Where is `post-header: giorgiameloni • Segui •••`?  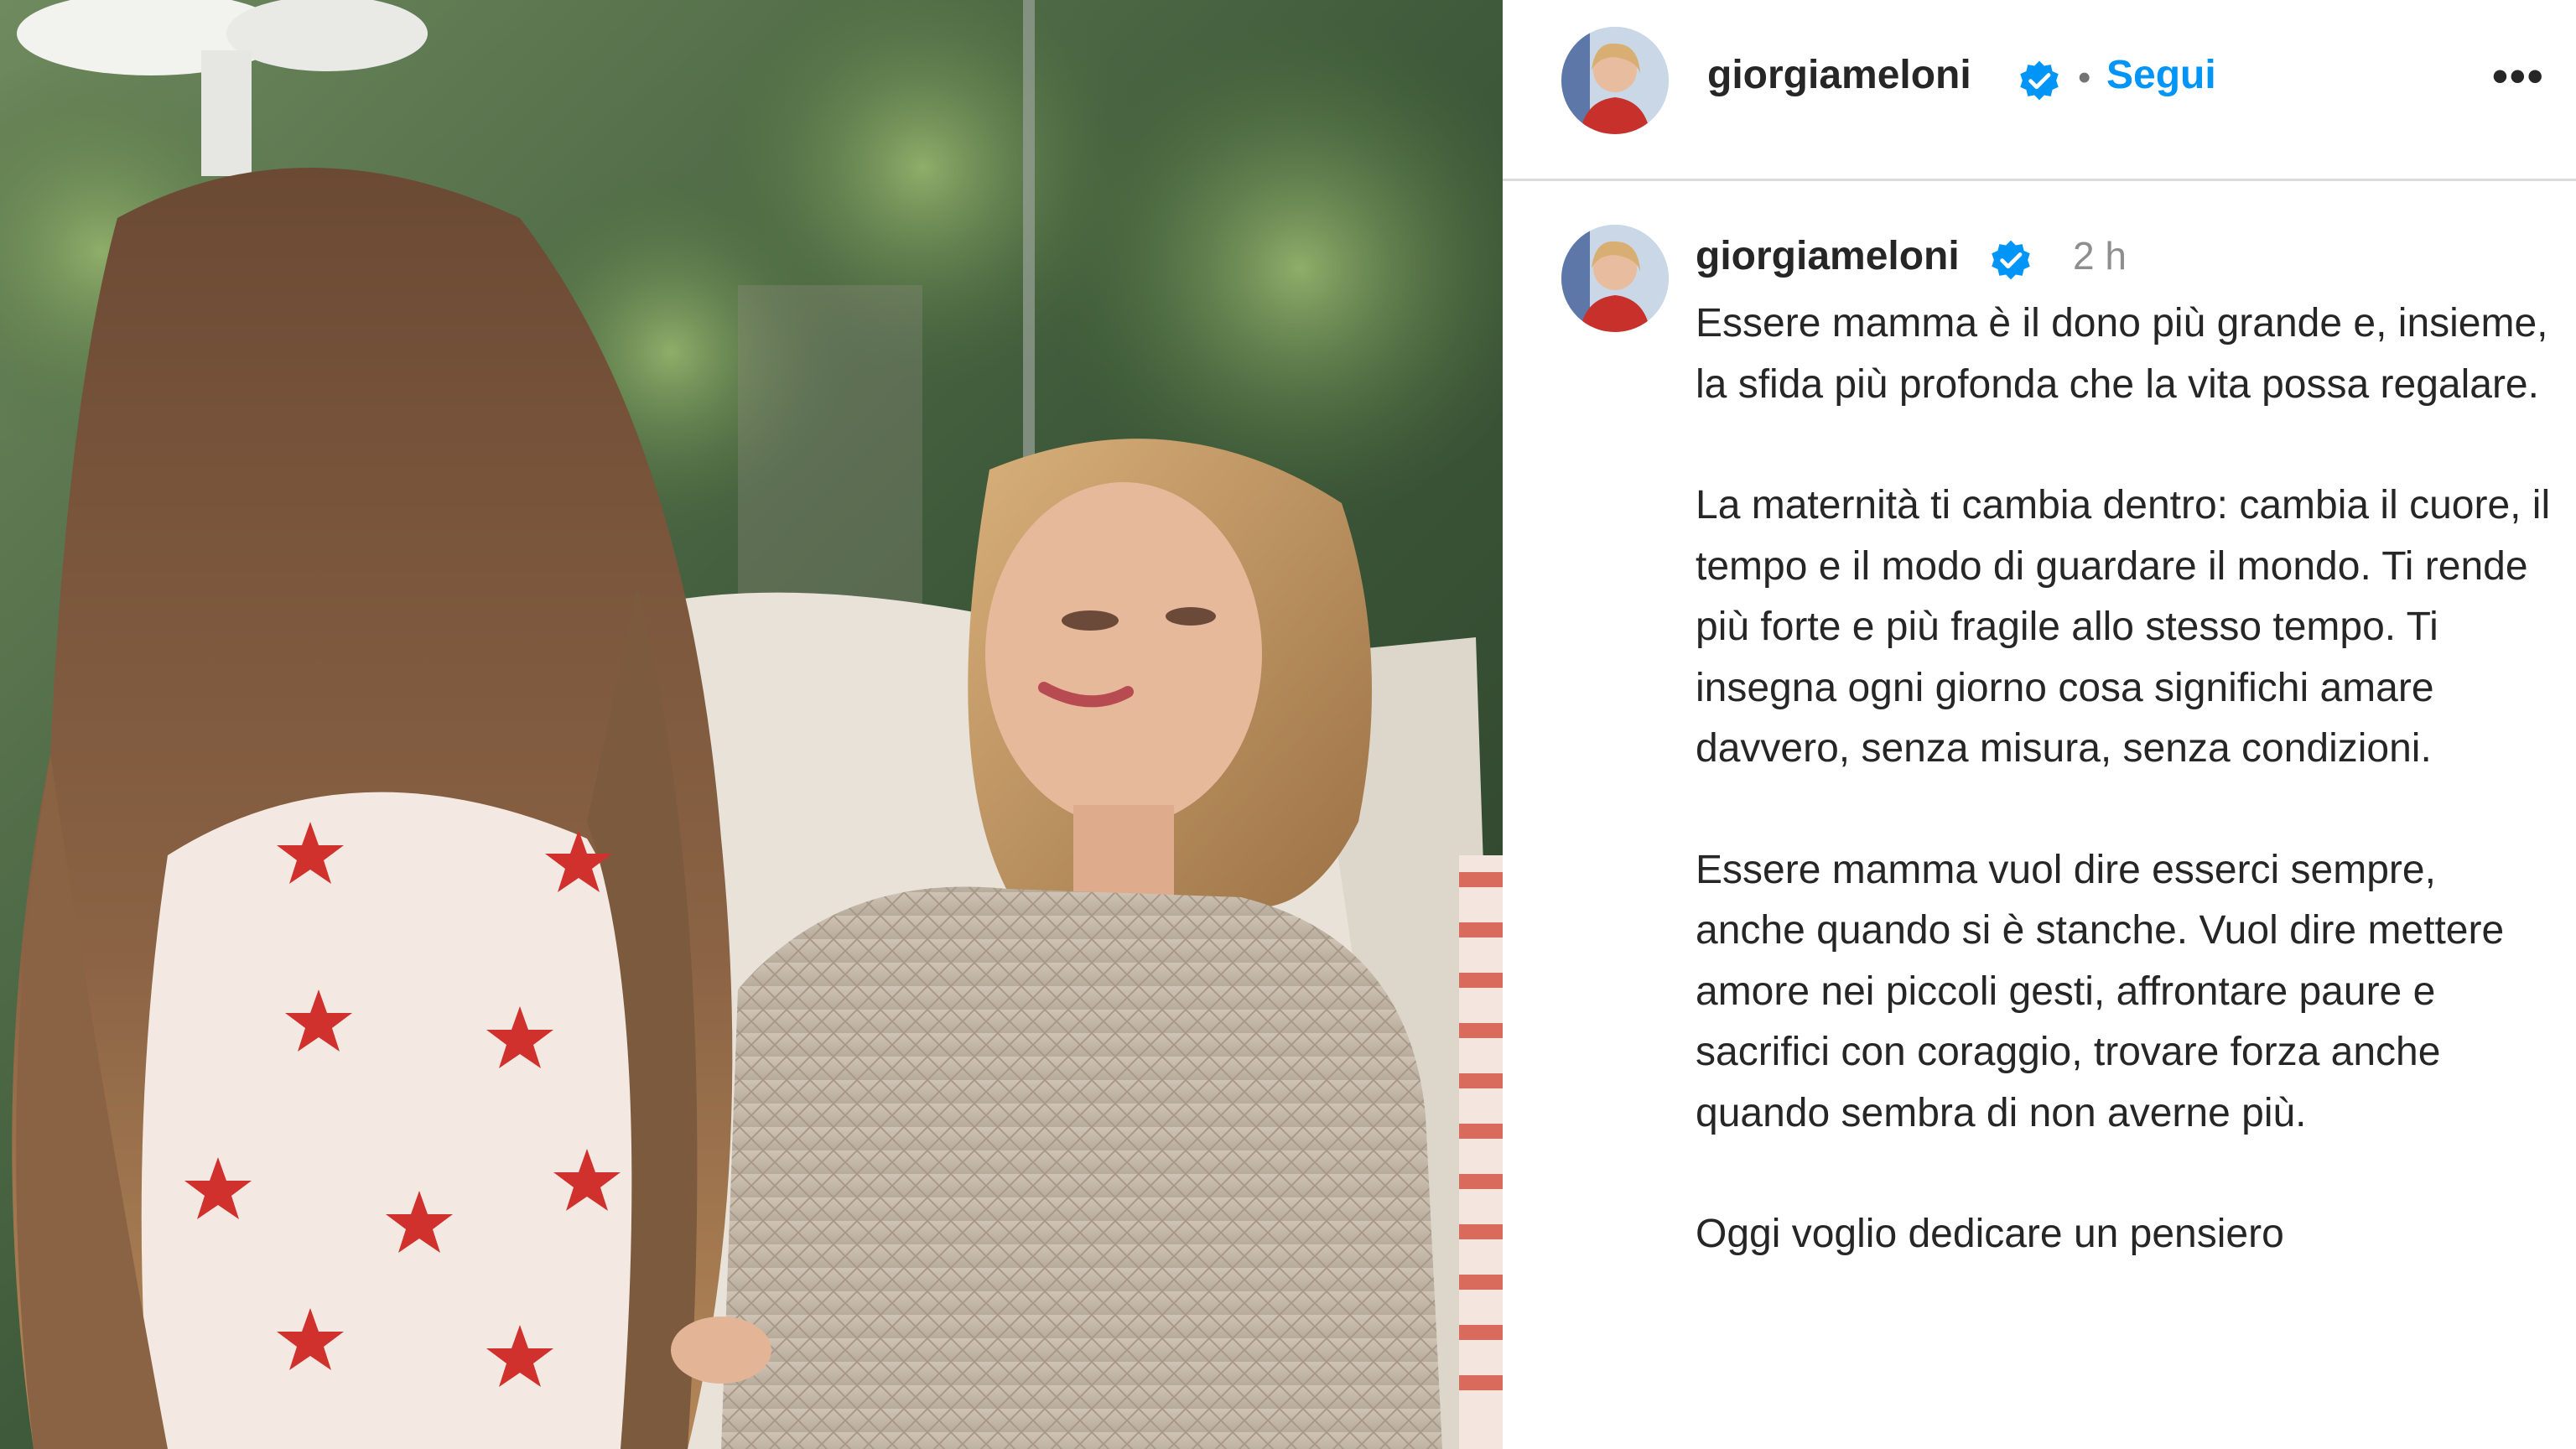 post-header: giorgiameloni • Segui ••• is located at coordinates (2039, 90).